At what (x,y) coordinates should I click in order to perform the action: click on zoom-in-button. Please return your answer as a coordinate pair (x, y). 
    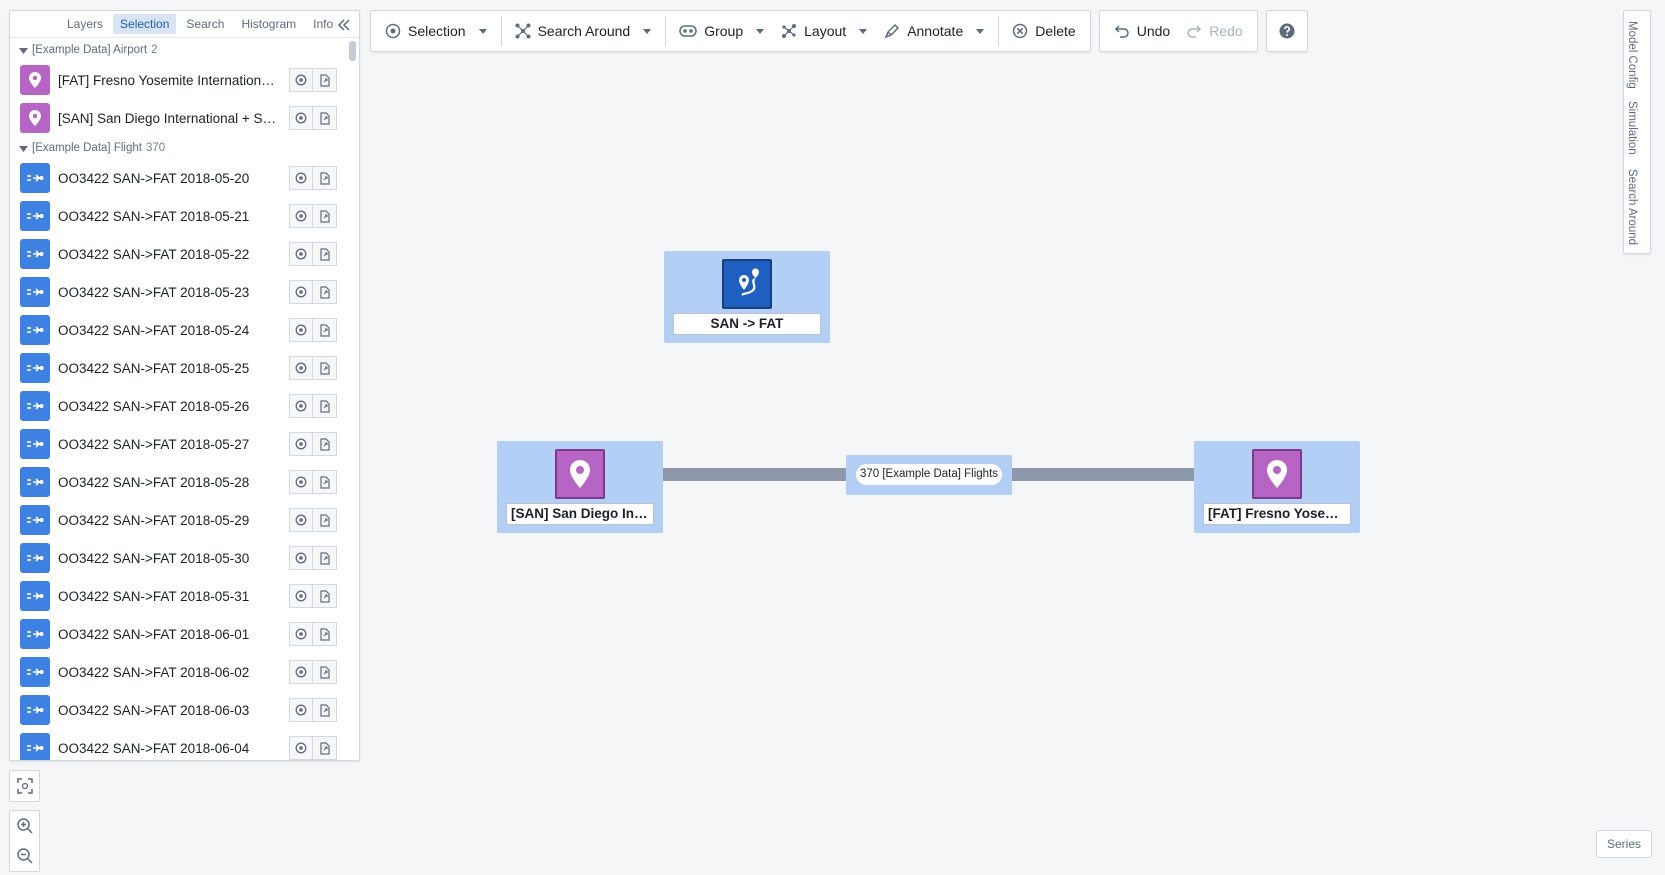
    Looking at the image, I should click on (25, 826).